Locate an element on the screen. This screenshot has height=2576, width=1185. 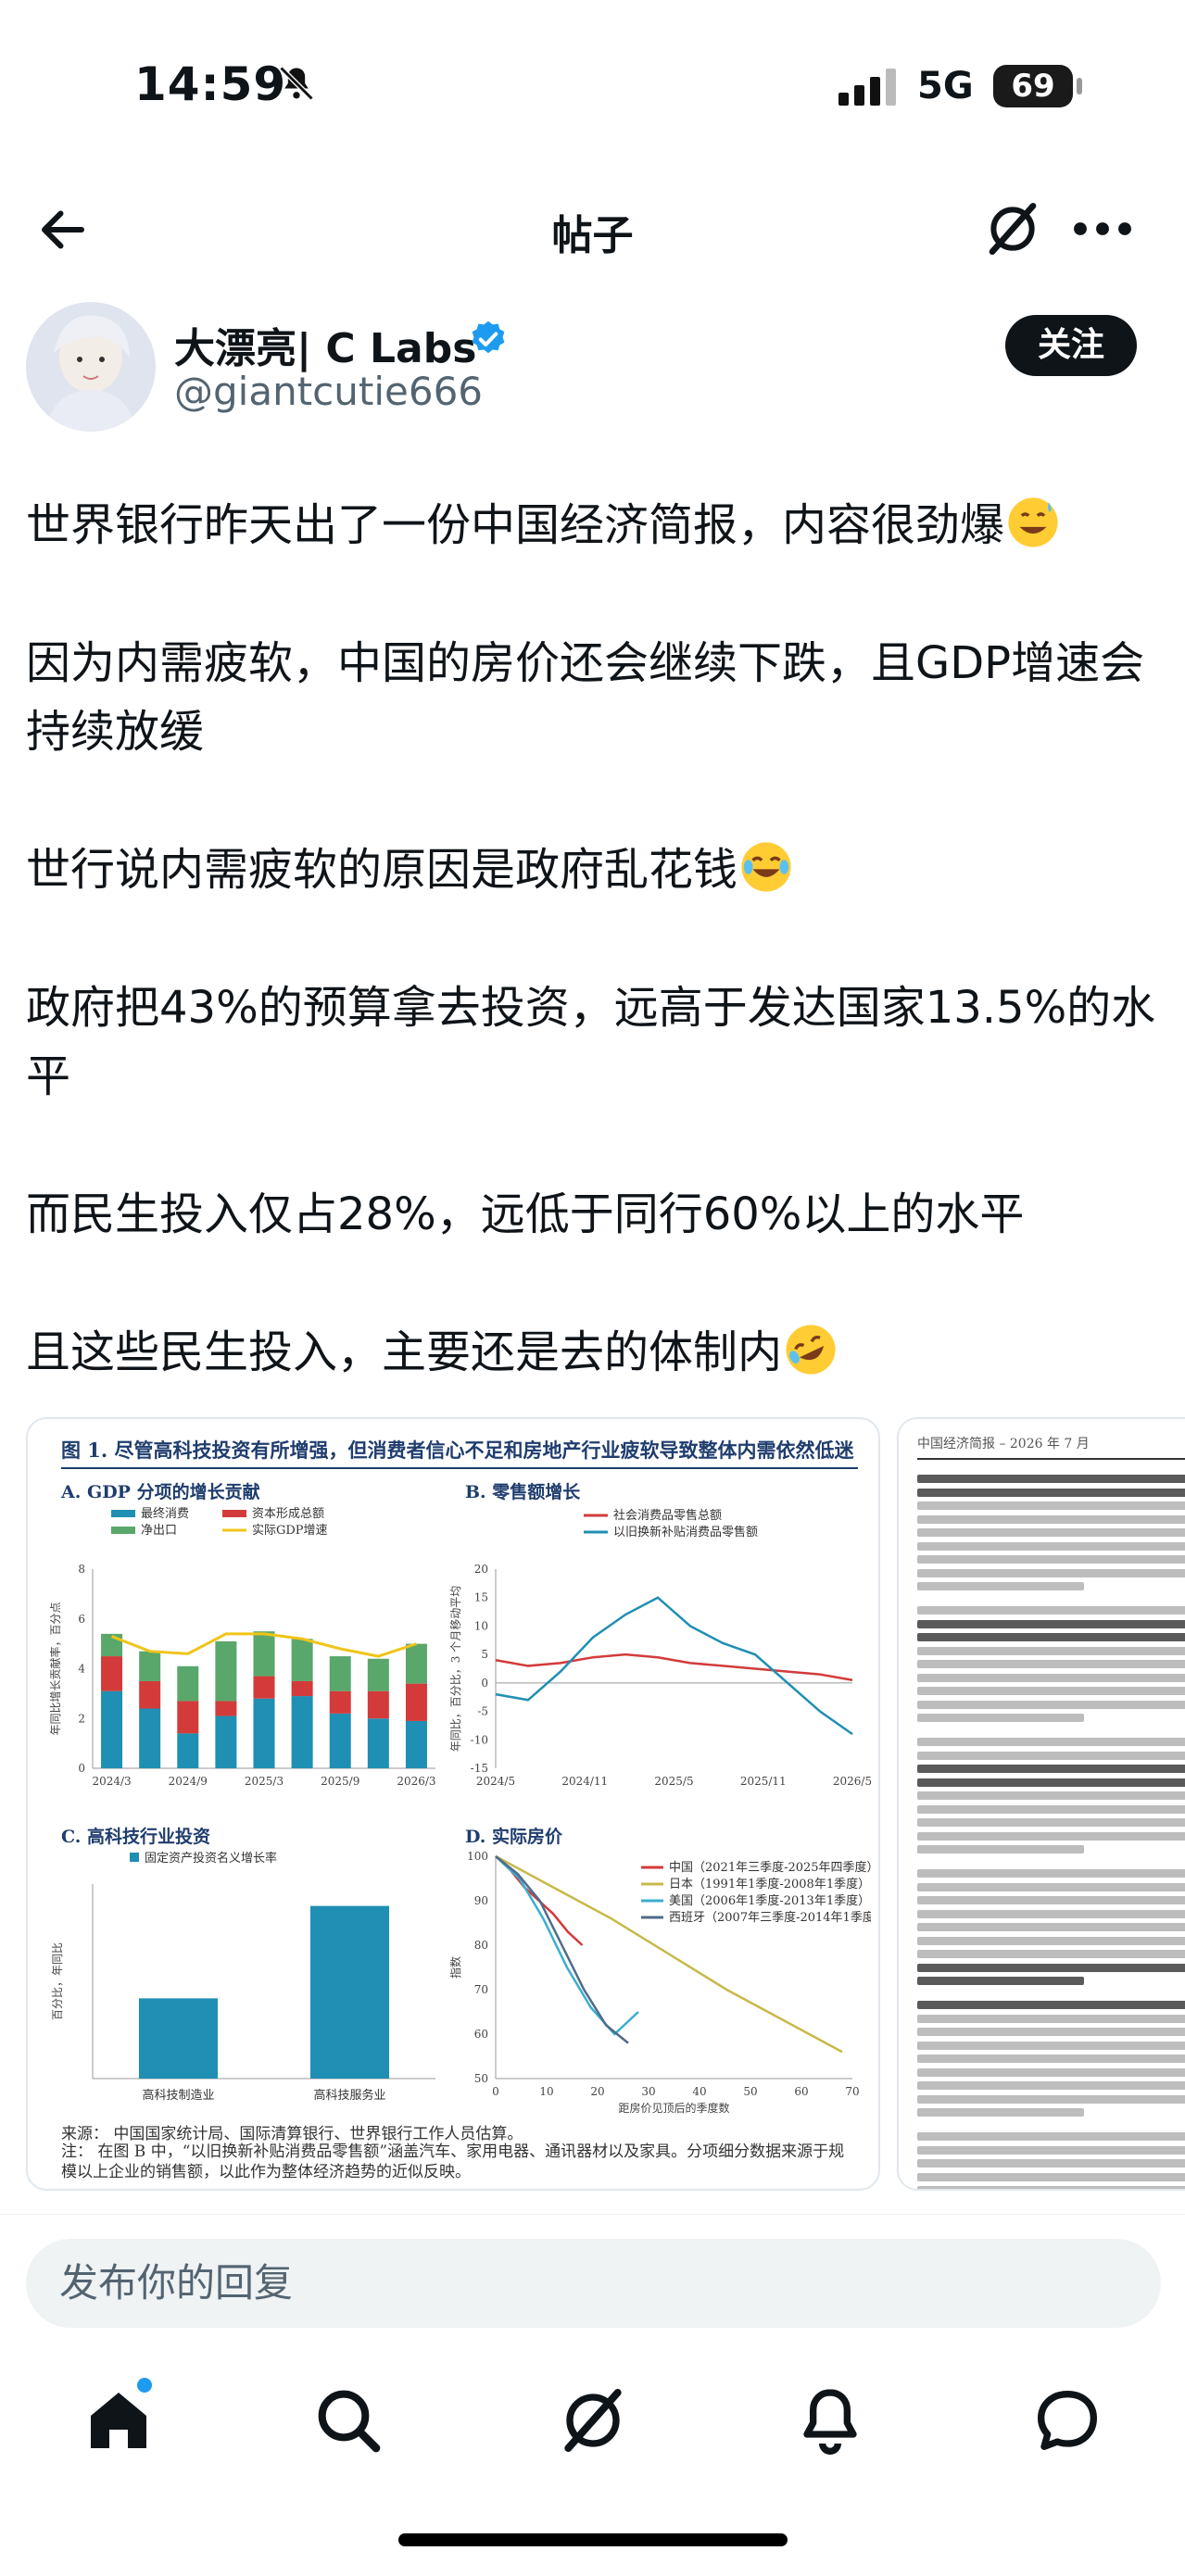
x-tick-label: 10 is located at coordinates (546, 2091).